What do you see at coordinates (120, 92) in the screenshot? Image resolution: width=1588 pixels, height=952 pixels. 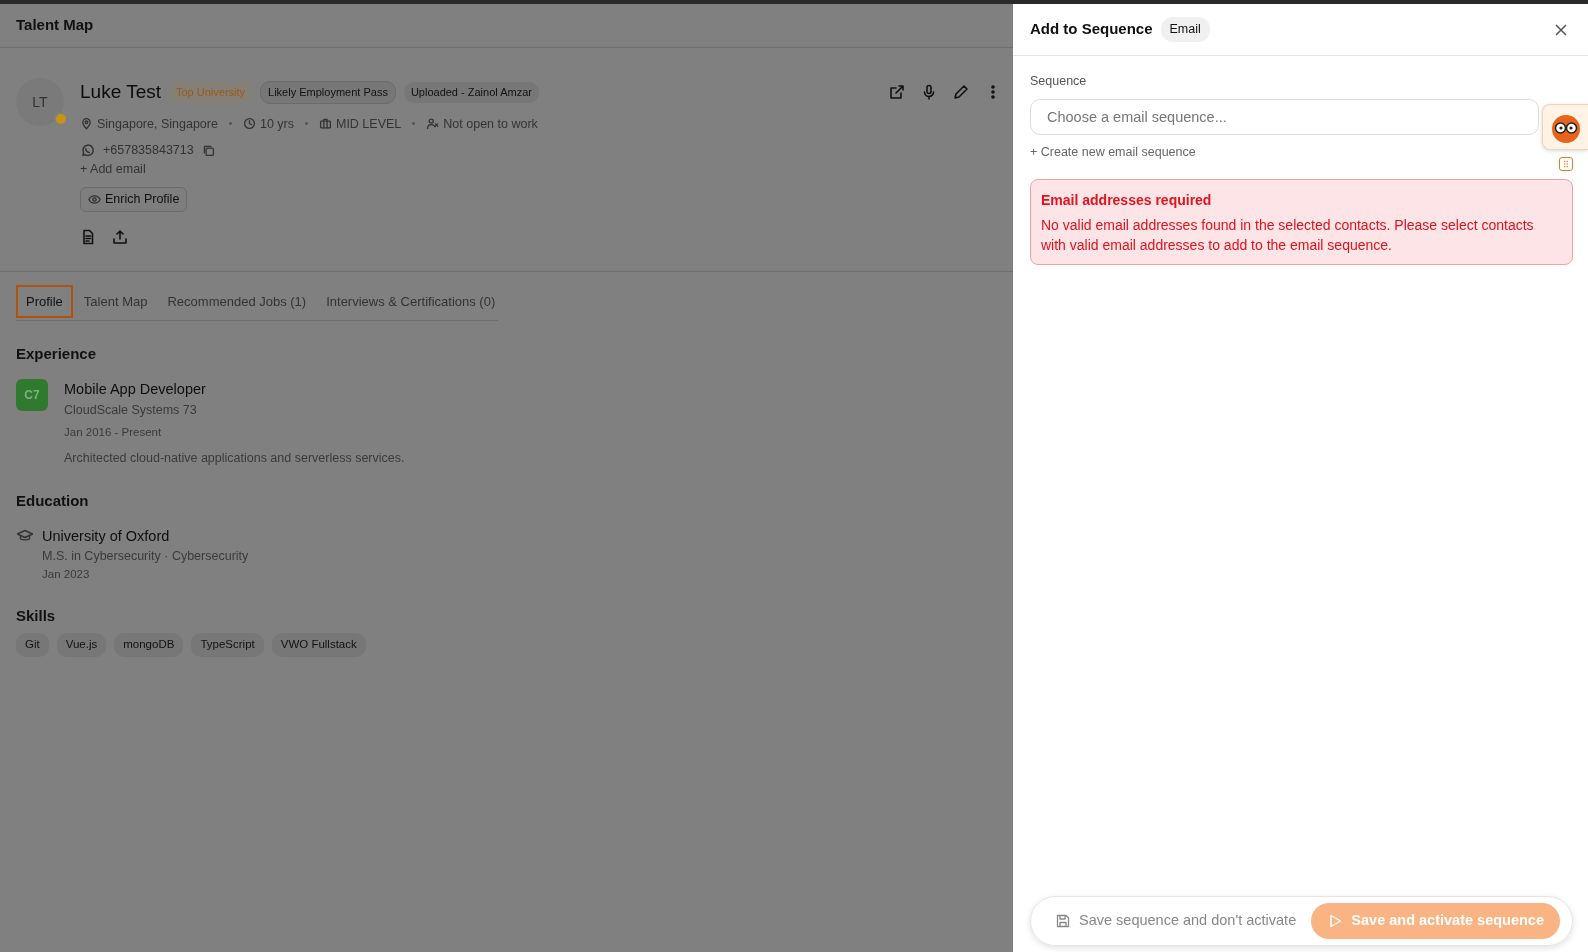 I see `candidate-name: Luke Test` at bounding box center [120, 92].